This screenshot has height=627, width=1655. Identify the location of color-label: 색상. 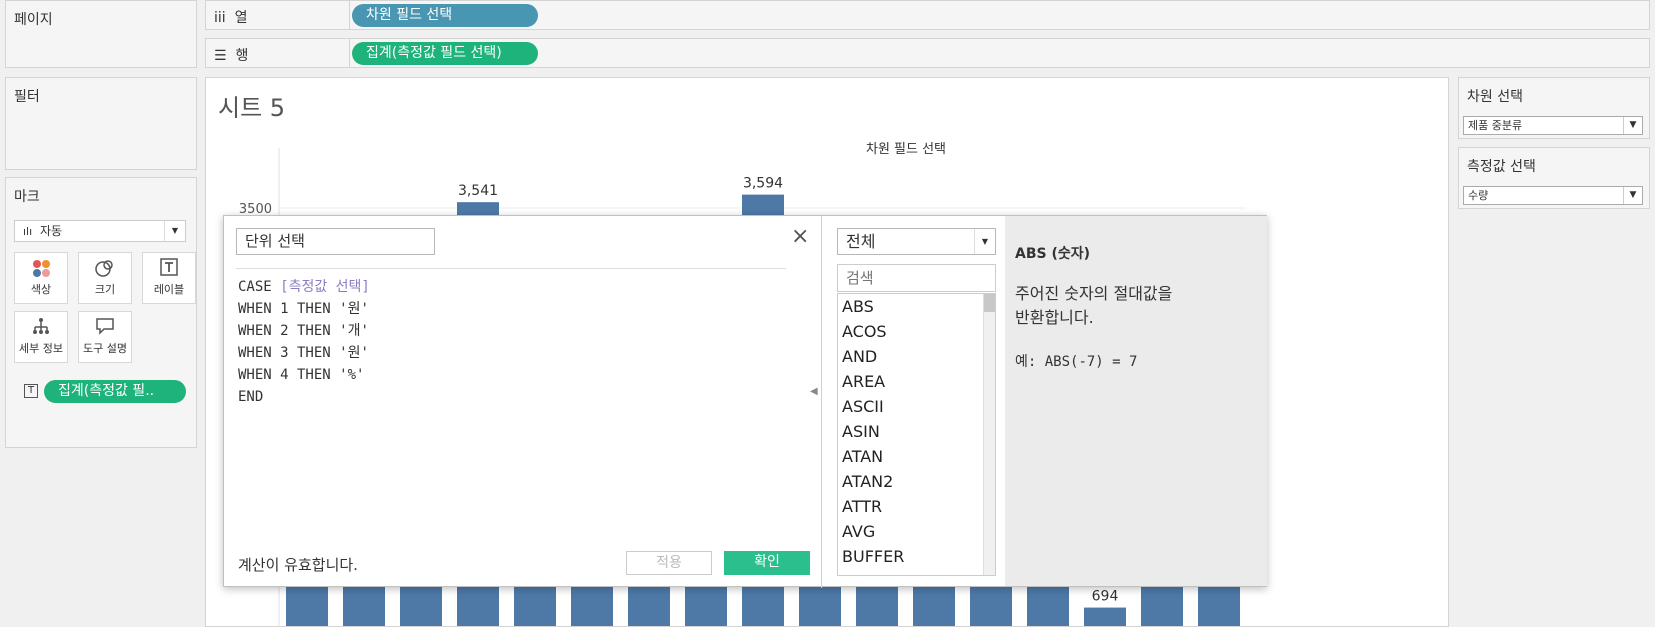
(41, 289).